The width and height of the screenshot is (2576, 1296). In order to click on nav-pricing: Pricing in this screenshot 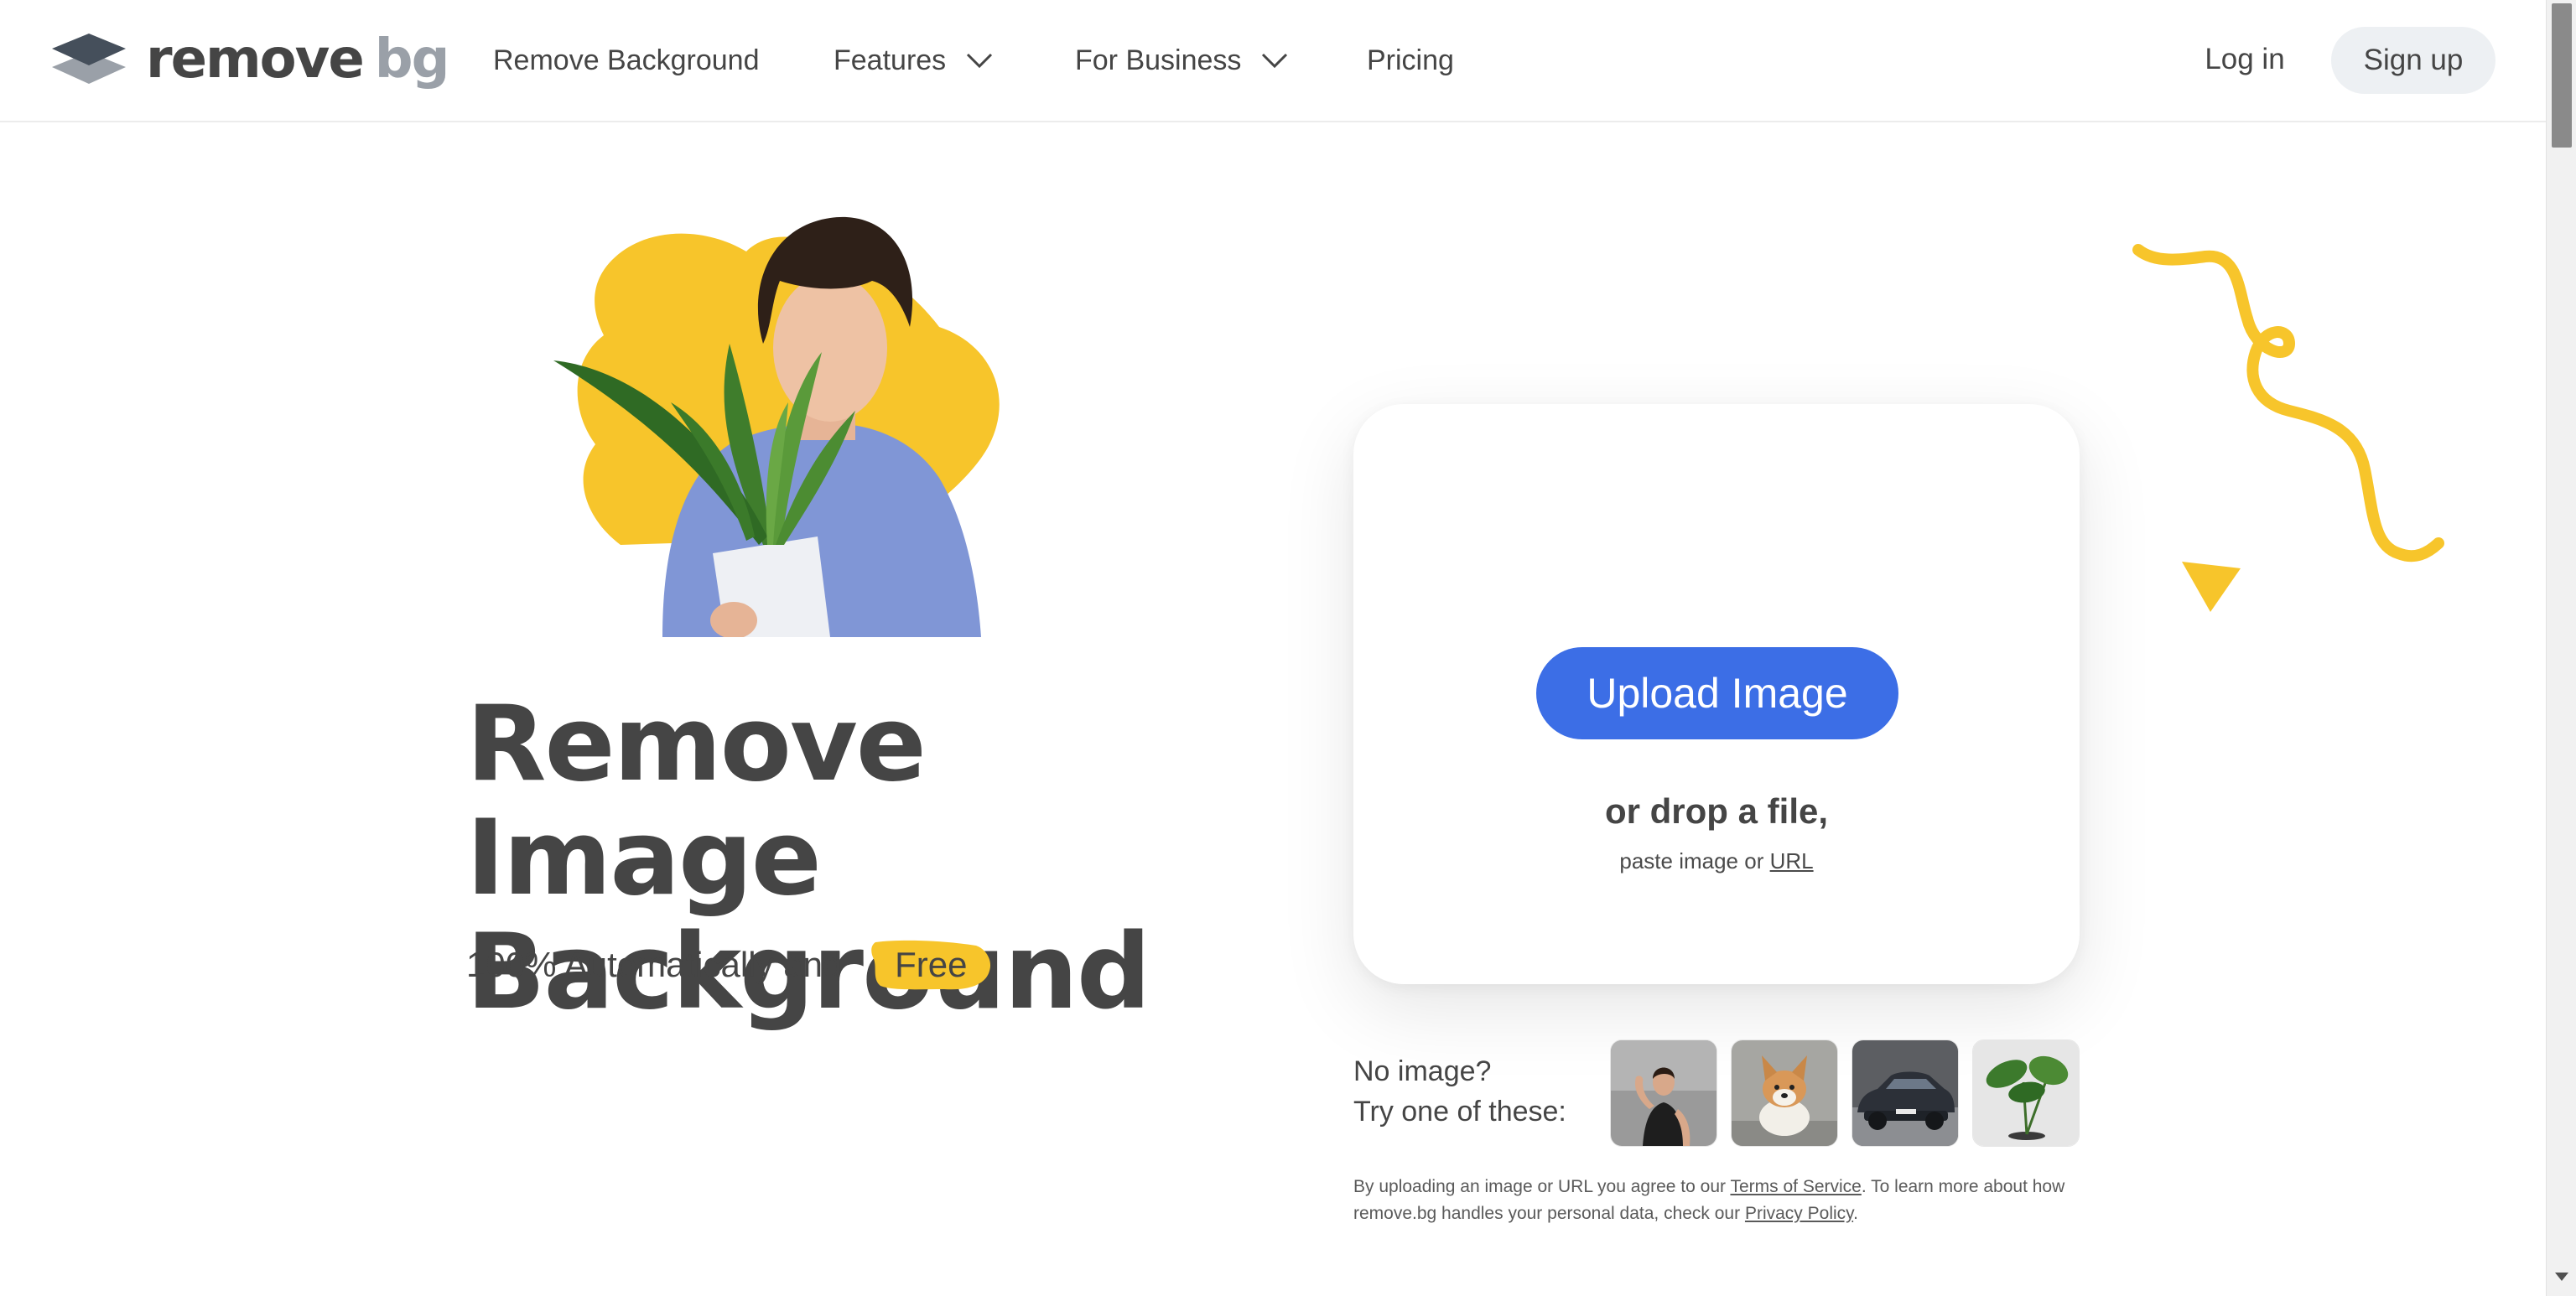, I will do `click(1410, 60)`.